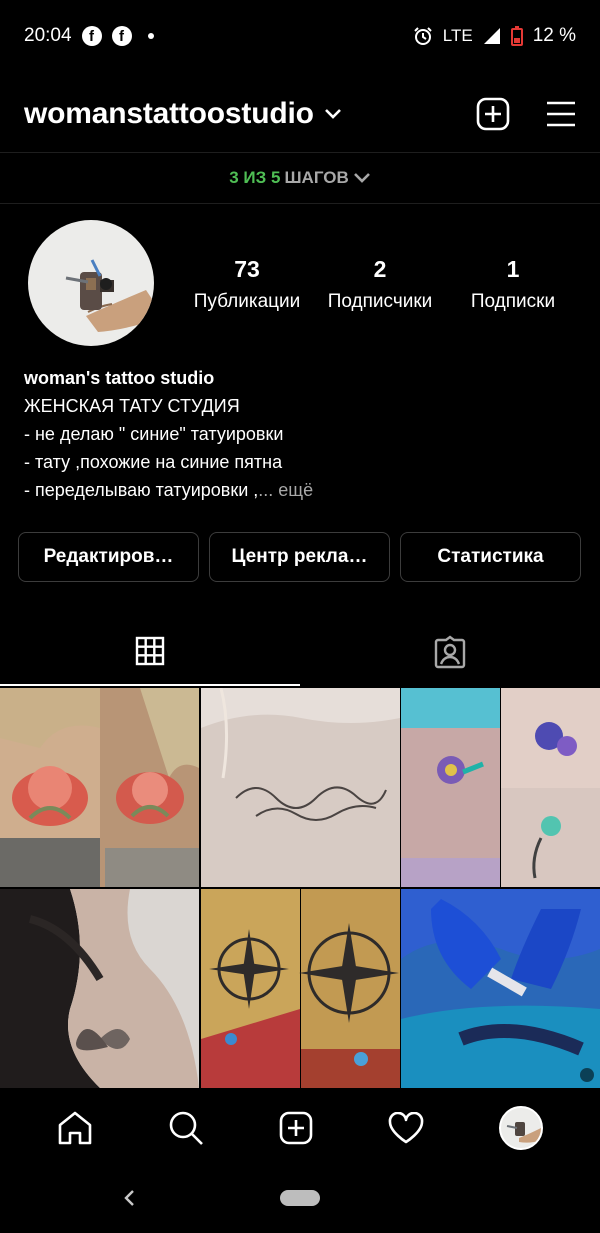  Describe the element at coordinates (247, 284) in the screenshot. I see `posts-count: 73 Публикации` at that location.